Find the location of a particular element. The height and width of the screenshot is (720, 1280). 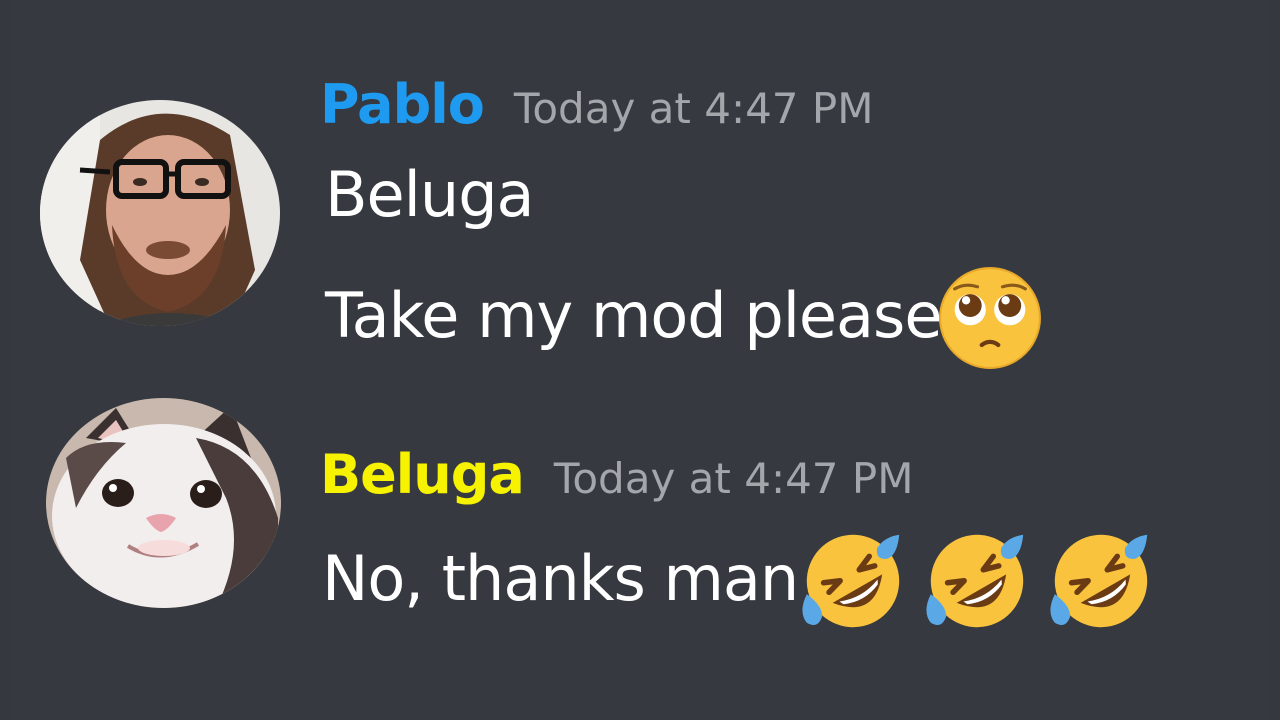

user-avatar-pablo is located at coordinates (160, 213).